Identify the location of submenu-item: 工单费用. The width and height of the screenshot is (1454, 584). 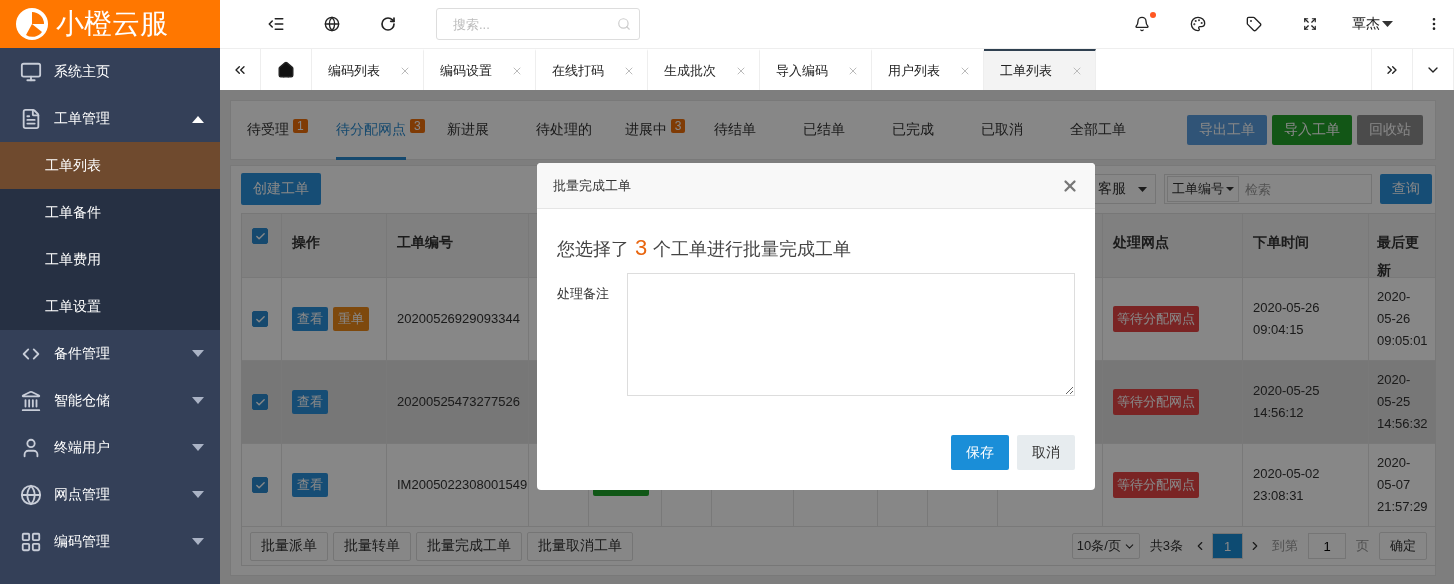
(110, 259).